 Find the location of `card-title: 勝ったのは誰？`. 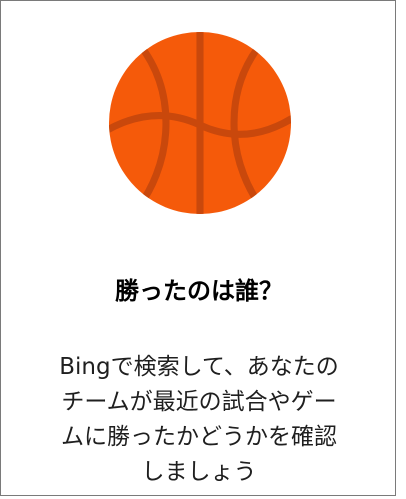

card-title: 勝ったのは誰？ is located at coordinates (199, 291).